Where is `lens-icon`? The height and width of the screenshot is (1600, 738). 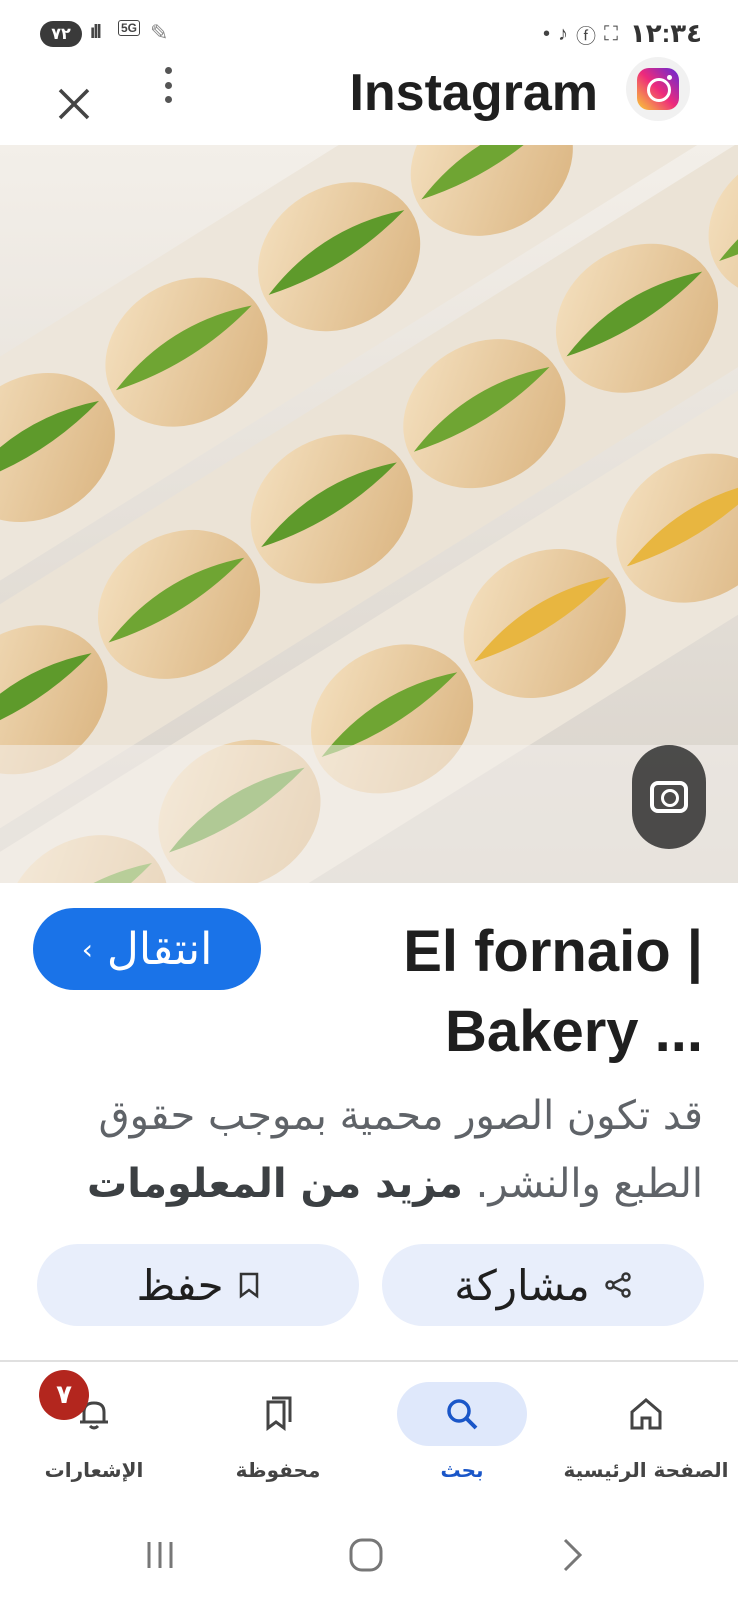
lens-icon is located at coordinates (669, 797).